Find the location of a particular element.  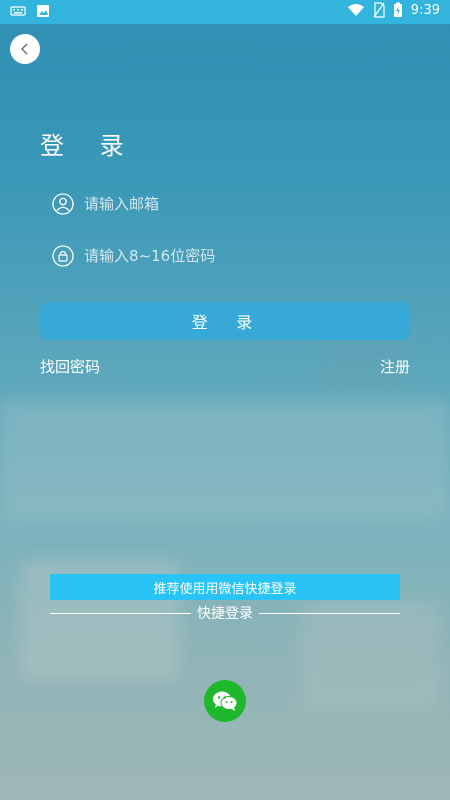

register-link: 注册 is located at coordinates (395, 366).